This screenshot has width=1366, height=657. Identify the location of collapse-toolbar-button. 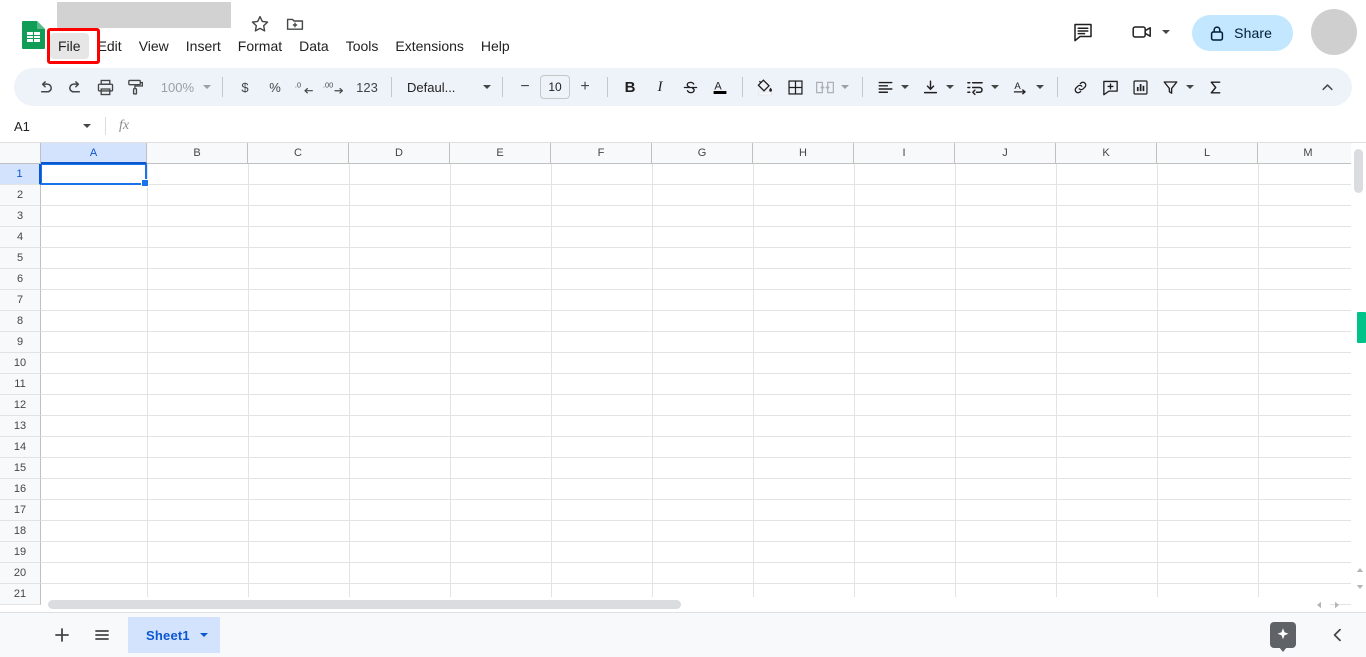
(1327, 87).